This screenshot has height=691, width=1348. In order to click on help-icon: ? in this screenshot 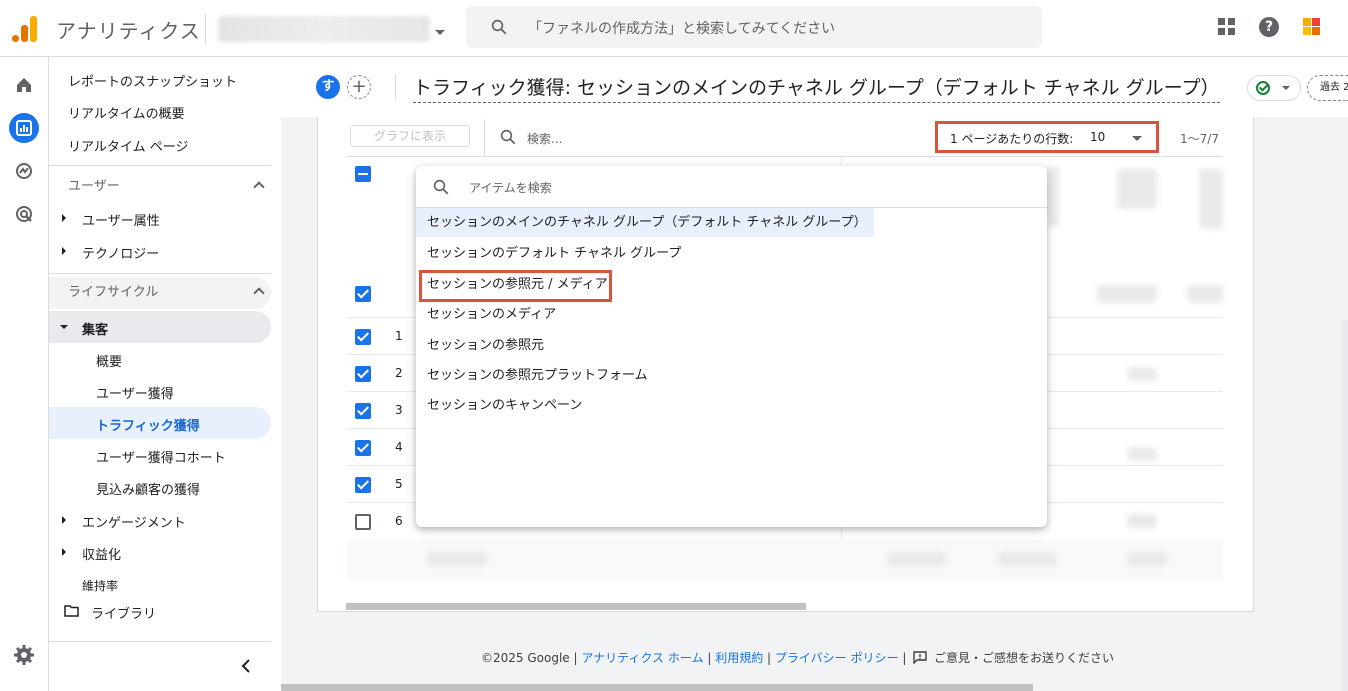, I will do `click(1269, 27)`.